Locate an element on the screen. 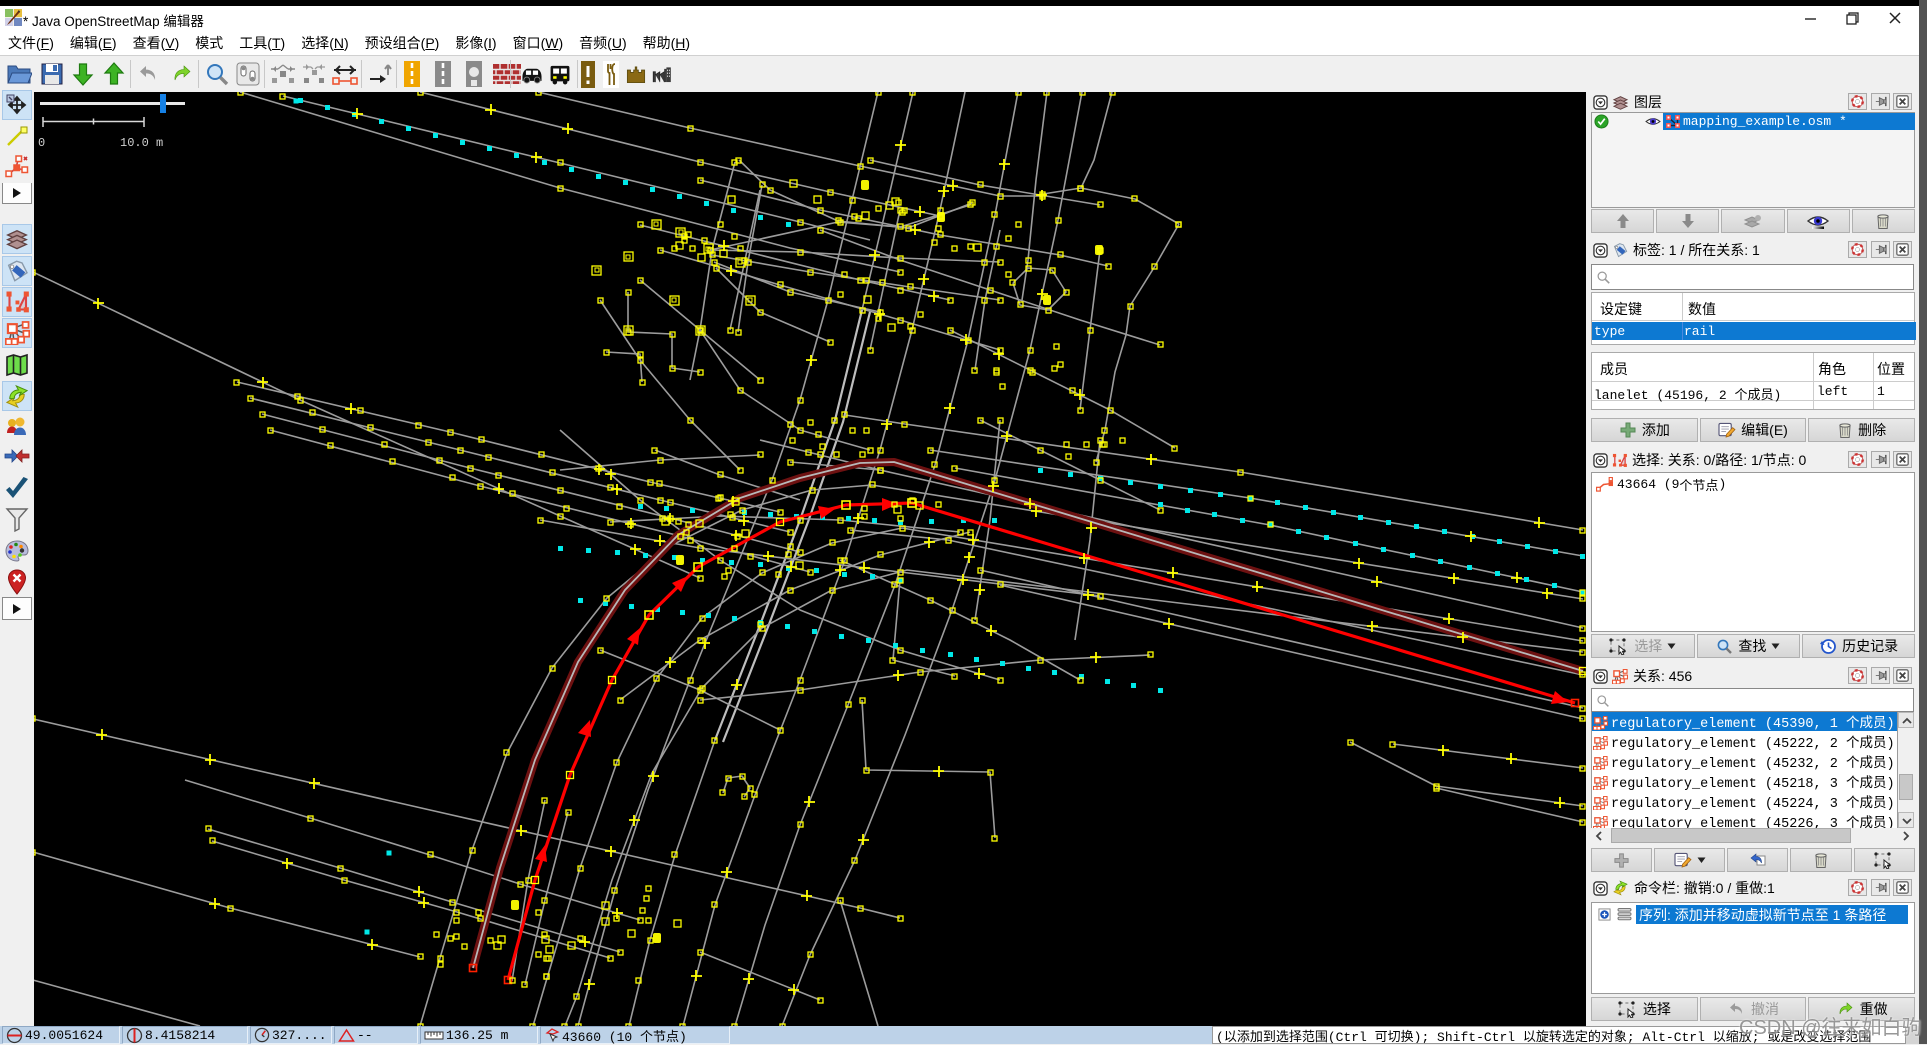 This screenshot has height=1045, width=1927. svg-text: 0 is located at coordinates (41, 143).